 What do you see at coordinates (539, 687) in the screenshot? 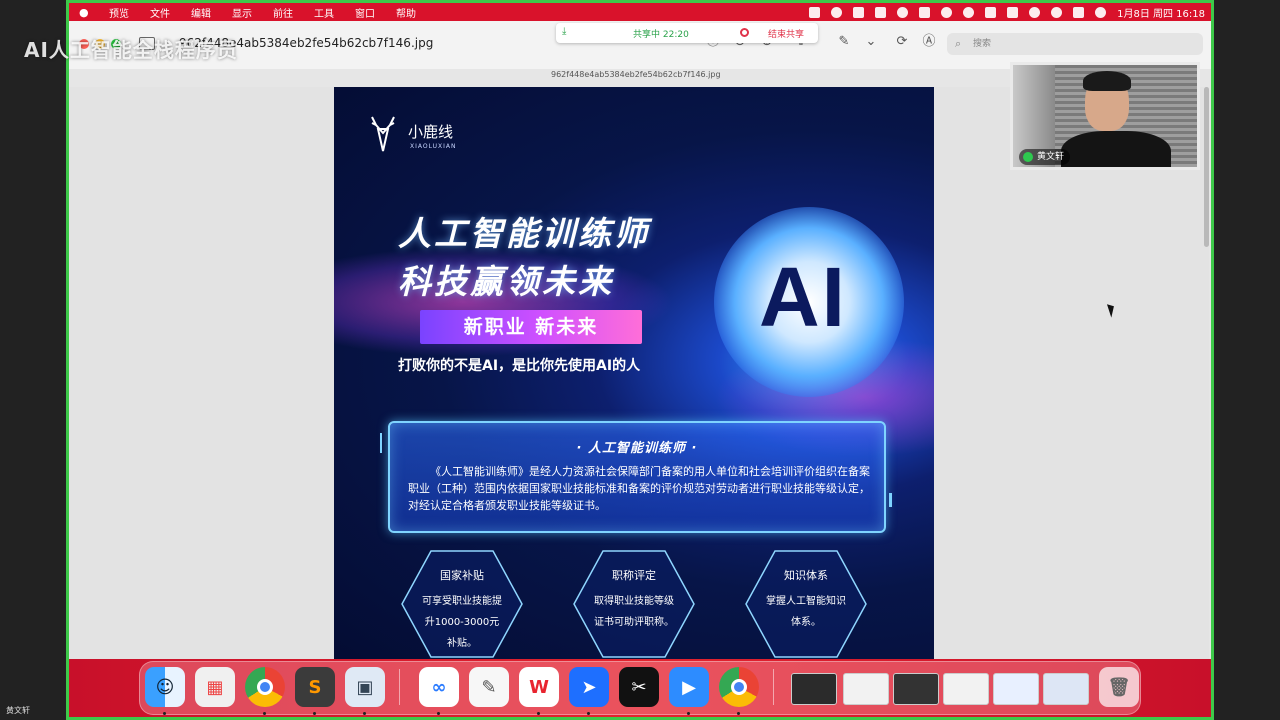
I see `wps-icon: W` at bounding box center [539, 687].